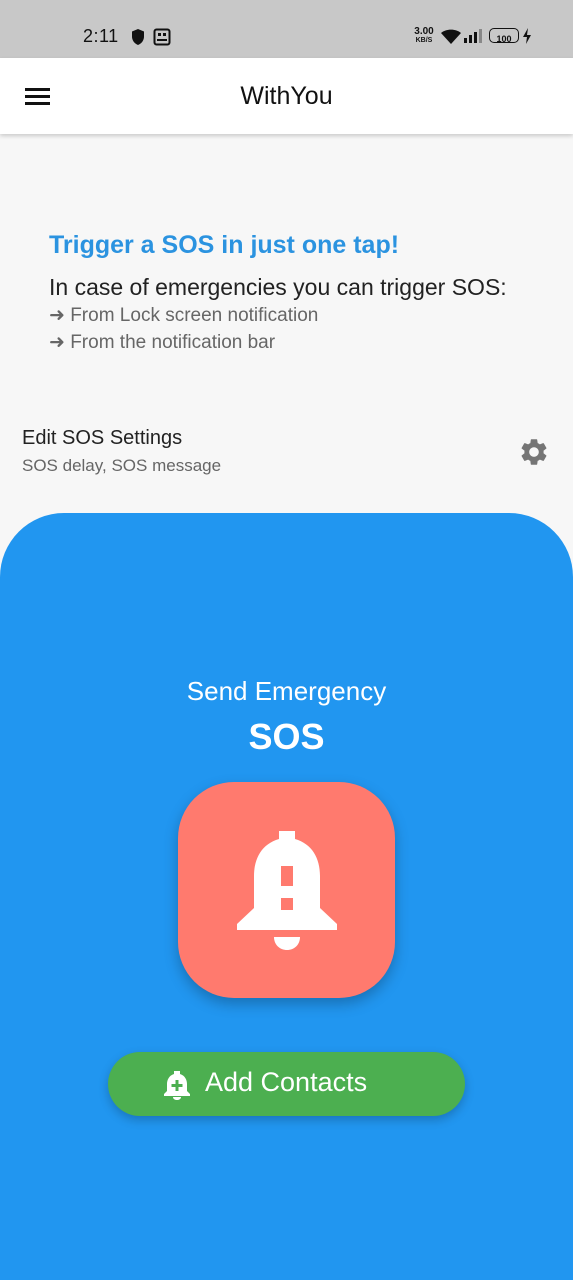  I want to click on settings-subtitle: SOS delay, SOS message, so click(122, 465).